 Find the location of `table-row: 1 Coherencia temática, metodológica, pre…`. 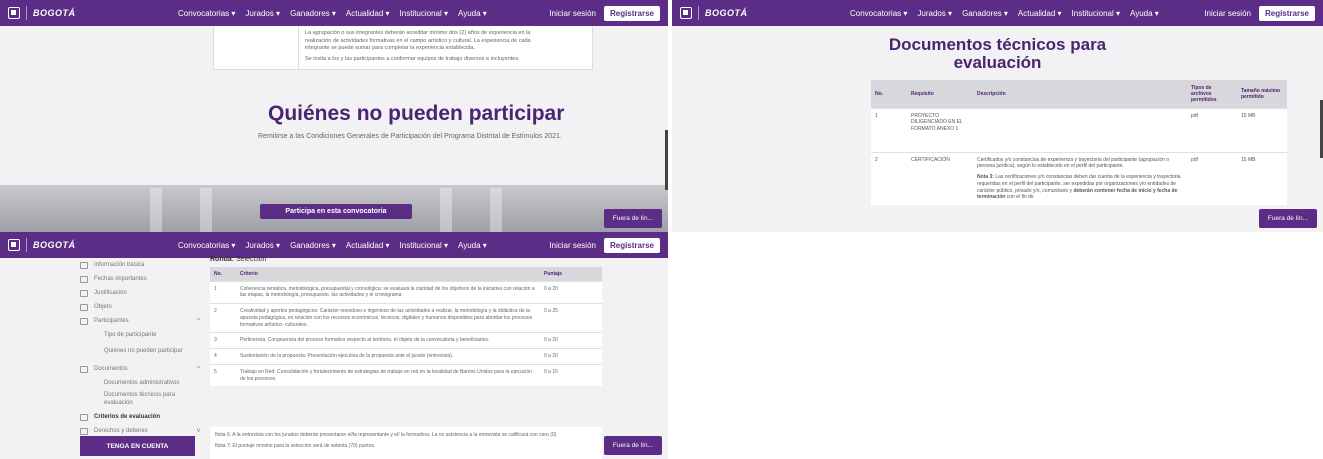

table-row: 1 Coherencia temática, metodológica, pre… is located at coordinates (406, 292).